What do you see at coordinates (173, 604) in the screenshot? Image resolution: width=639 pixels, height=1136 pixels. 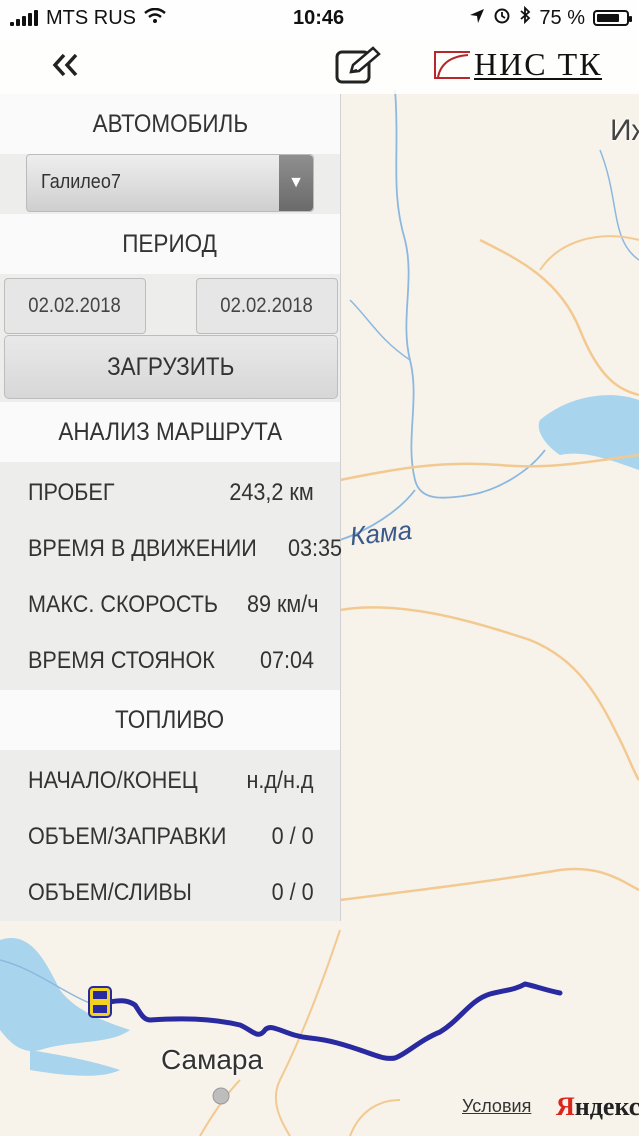 I see `stat-row-max-speed: МАКС. СКОРОСТЬ 89 км/ч` at bounding box center [173, 604].